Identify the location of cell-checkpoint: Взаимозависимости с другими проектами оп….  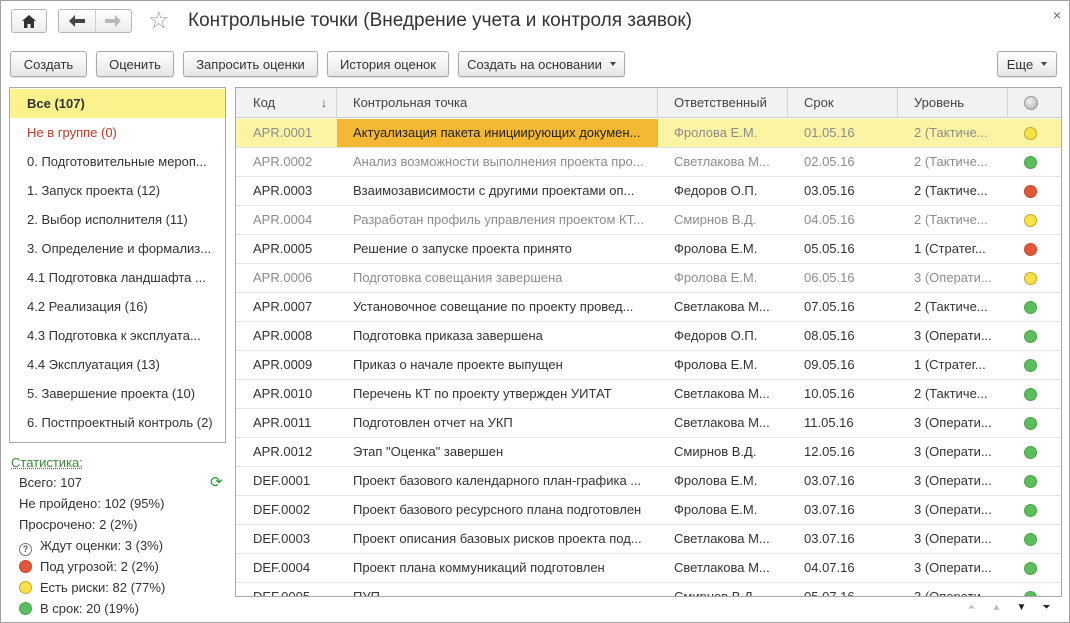
(494, 190).